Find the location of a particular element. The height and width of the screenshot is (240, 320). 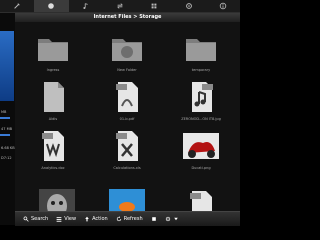

file-icon is located at coordinates (54, 97).